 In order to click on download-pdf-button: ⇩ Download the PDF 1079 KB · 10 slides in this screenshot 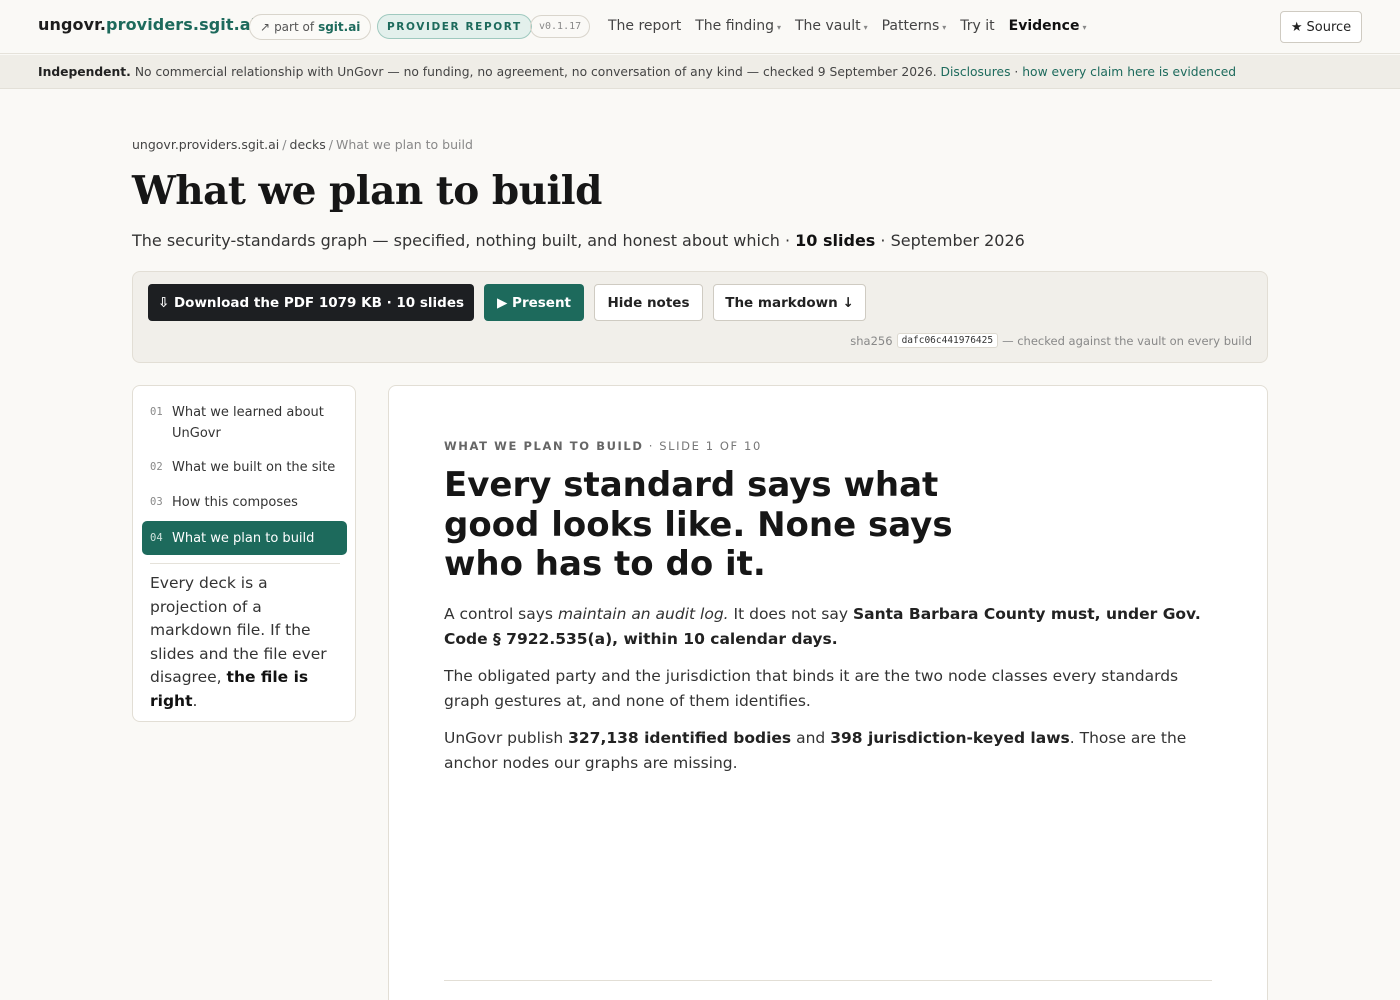, I will do `click(311, 302)`.